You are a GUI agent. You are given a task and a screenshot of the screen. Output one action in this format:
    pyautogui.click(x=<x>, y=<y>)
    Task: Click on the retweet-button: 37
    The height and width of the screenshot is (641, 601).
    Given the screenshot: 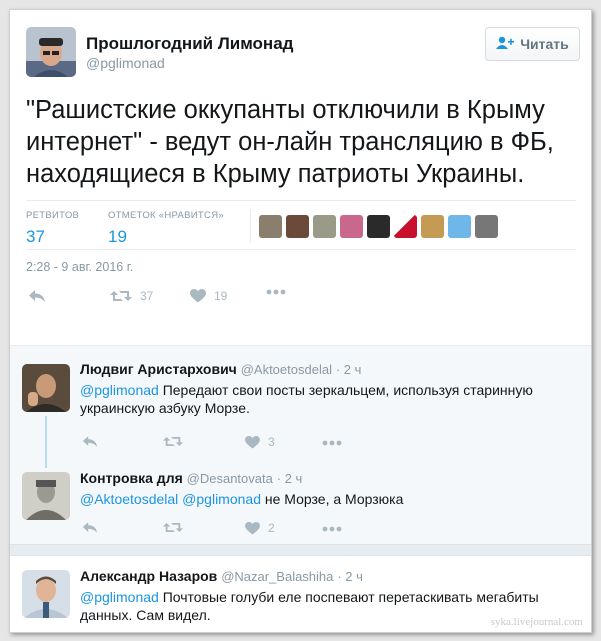 What is the action you would take?
    pyautogui.click(x=131, y=296)
    